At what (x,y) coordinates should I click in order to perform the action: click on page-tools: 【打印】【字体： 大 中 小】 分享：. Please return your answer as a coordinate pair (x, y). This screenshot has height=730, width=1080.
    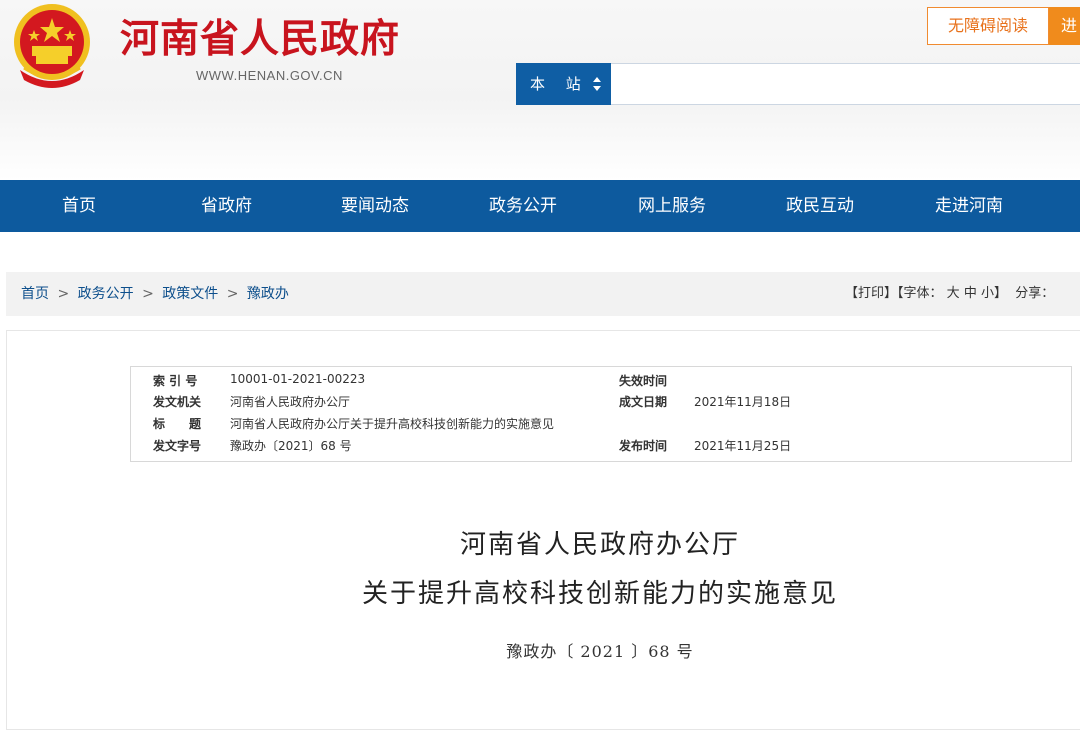
    Looking at the image, I should click on (949, 294).